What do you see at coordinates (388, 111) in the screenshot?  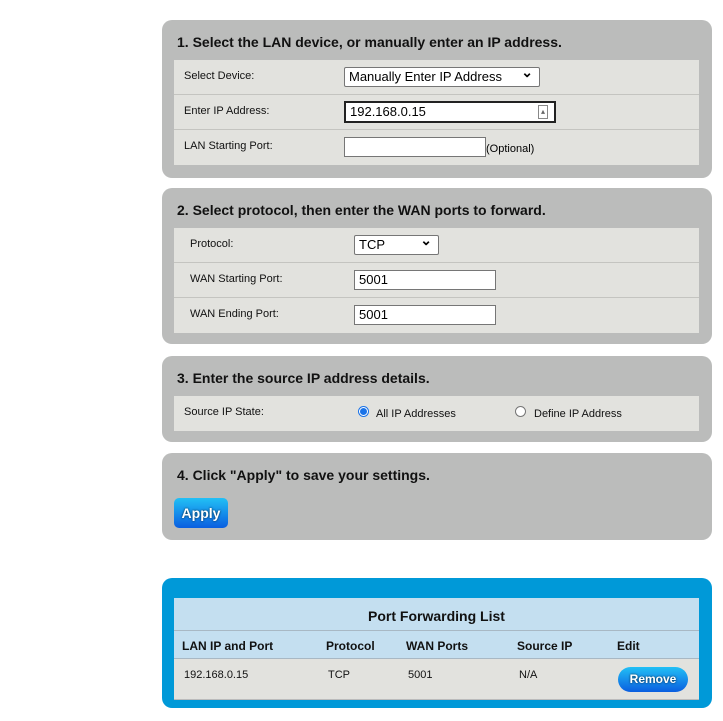 I see `ip-value: 192.168.0.15` at bounding box center [388, 111].